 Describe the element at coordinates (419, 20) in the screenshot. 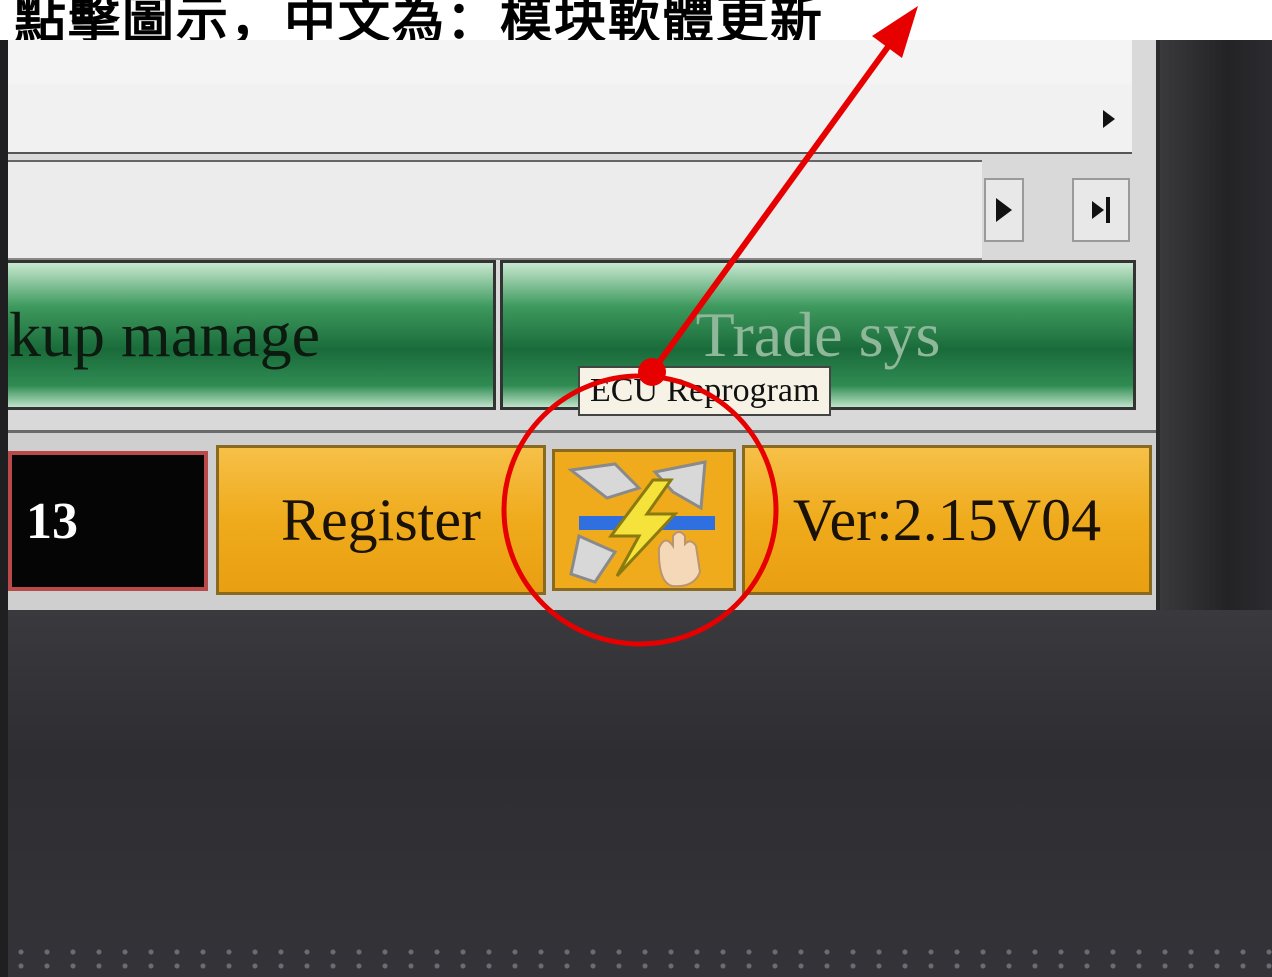

I see `caption-text: 點擊圖示，中文為：模块軟體更新` at that location.